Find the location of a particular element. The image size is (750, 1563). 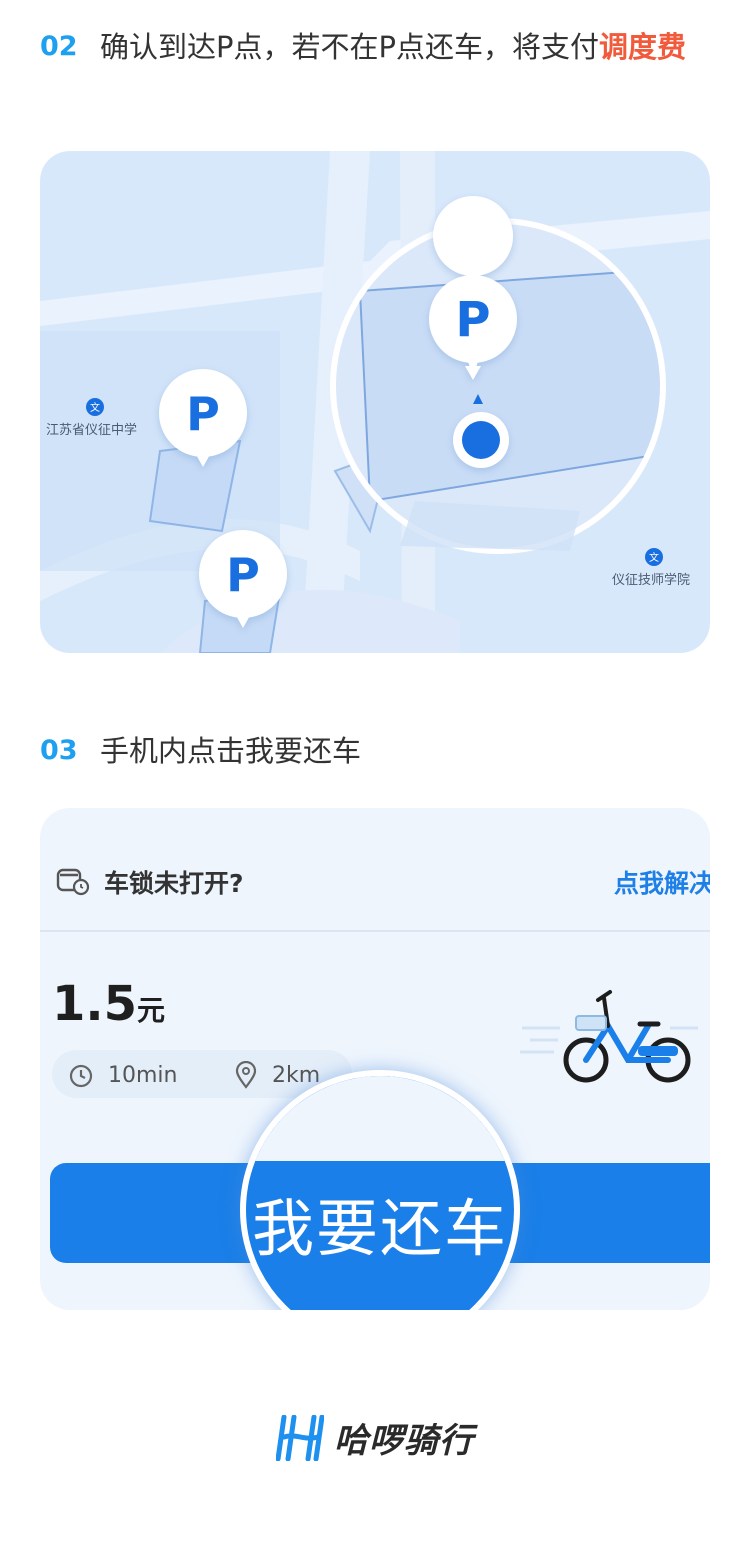

lock-icon is located at coordinates (73, 882).